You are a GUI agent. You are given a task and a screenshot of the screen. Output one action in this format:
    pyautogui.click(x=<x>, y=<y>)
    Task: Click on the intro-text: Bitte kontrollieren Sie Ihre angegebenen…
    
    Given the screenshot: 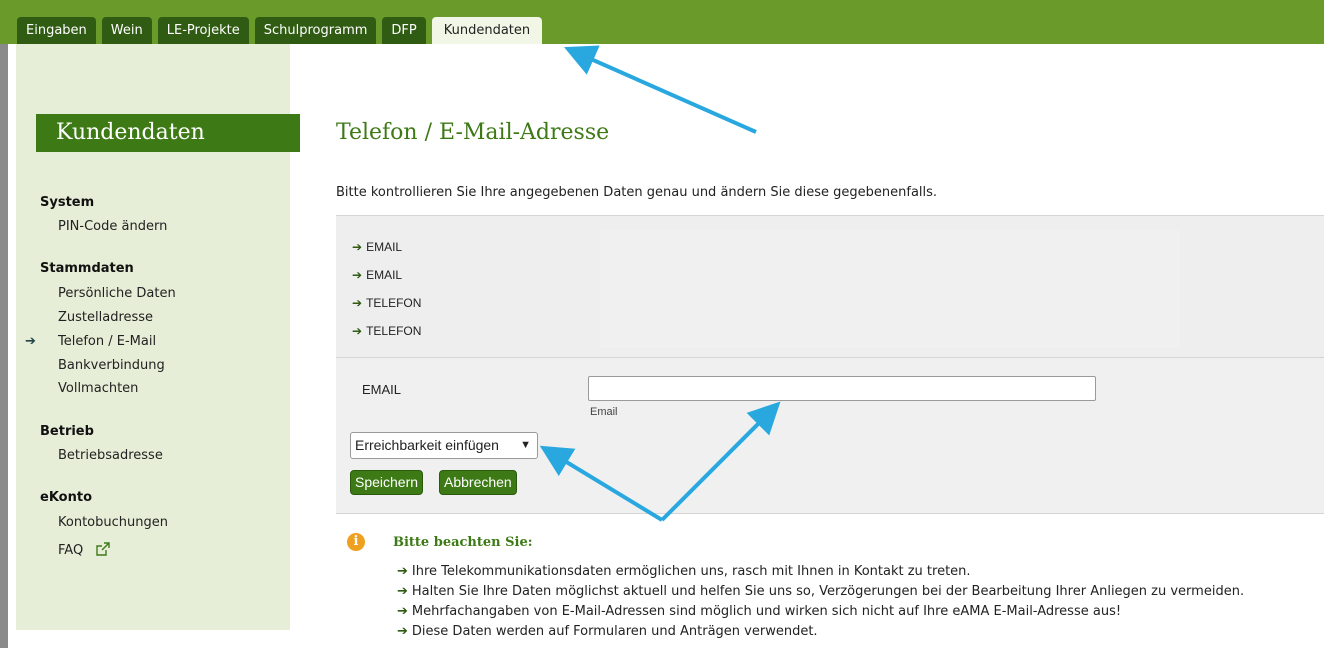 What is the action you would take?
    pyautogui.click(x=637, y=192)
    